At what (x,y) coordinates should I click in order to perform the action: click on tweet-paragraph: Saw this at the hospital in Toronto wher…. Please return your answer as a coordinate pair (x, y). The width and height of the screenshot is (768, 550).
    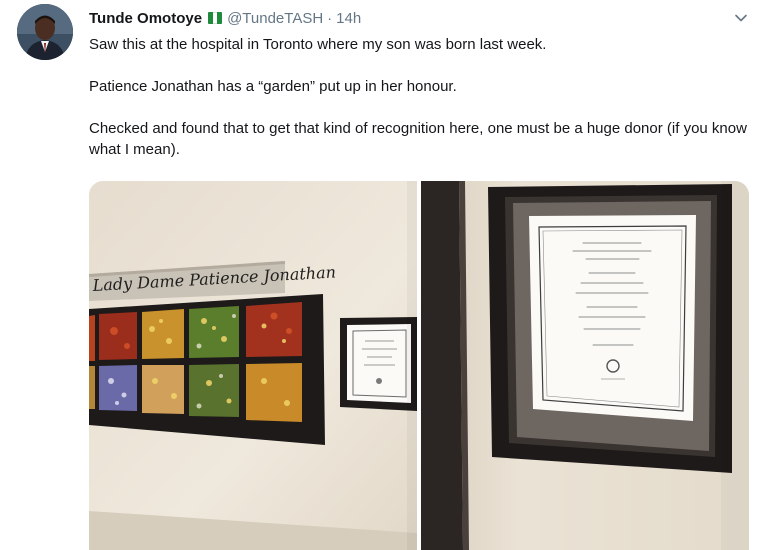
    Looking at the image, I should click on (318, 44).